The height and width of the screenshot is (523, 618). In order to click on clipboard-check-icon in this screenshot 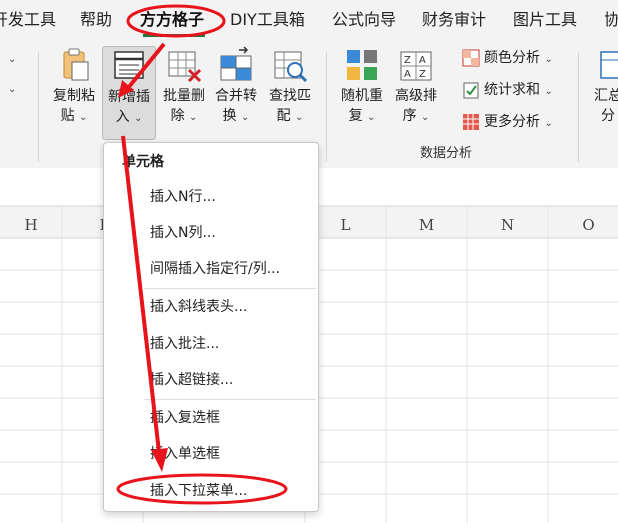, I will do `click(471, 90)`.